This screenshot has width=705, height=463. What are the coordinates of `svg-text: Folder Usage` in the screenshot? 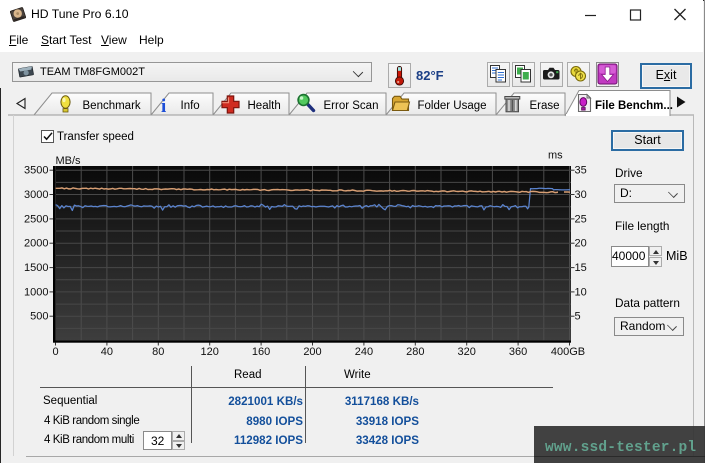 It's located at (452, 106).